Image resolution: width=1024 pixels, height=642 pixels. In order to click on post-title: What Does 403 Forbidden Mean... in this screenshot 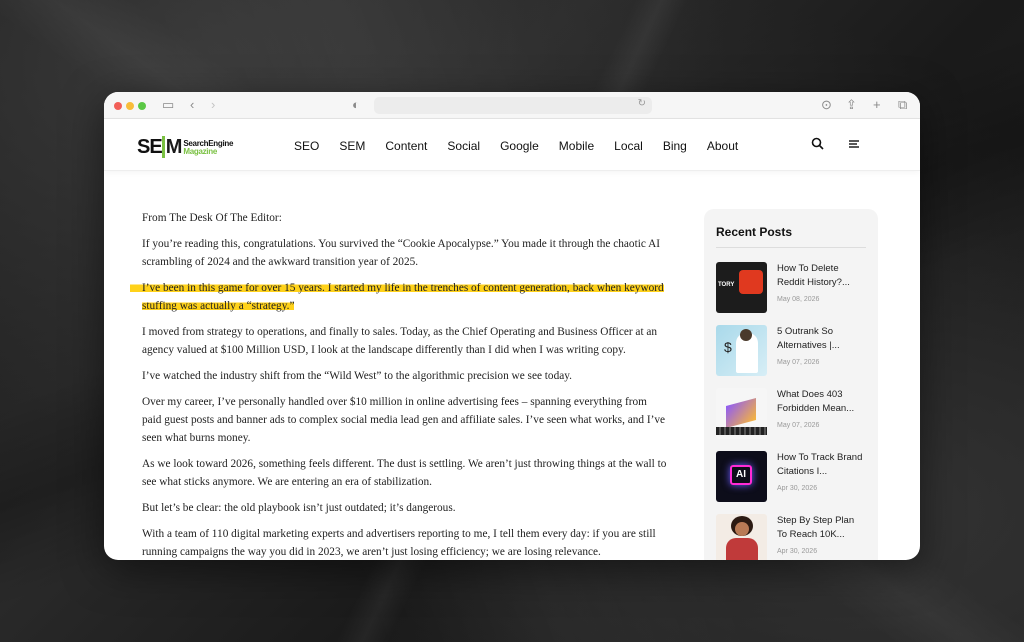, I will do `click(821, 402)`.